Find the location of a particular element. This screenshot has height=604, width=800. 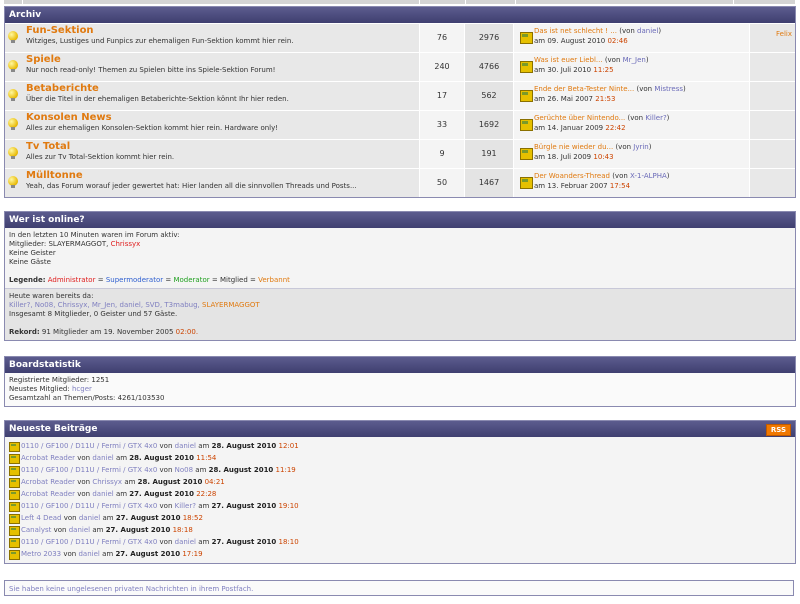

bulb-icon is located at coordinates (13, 124).